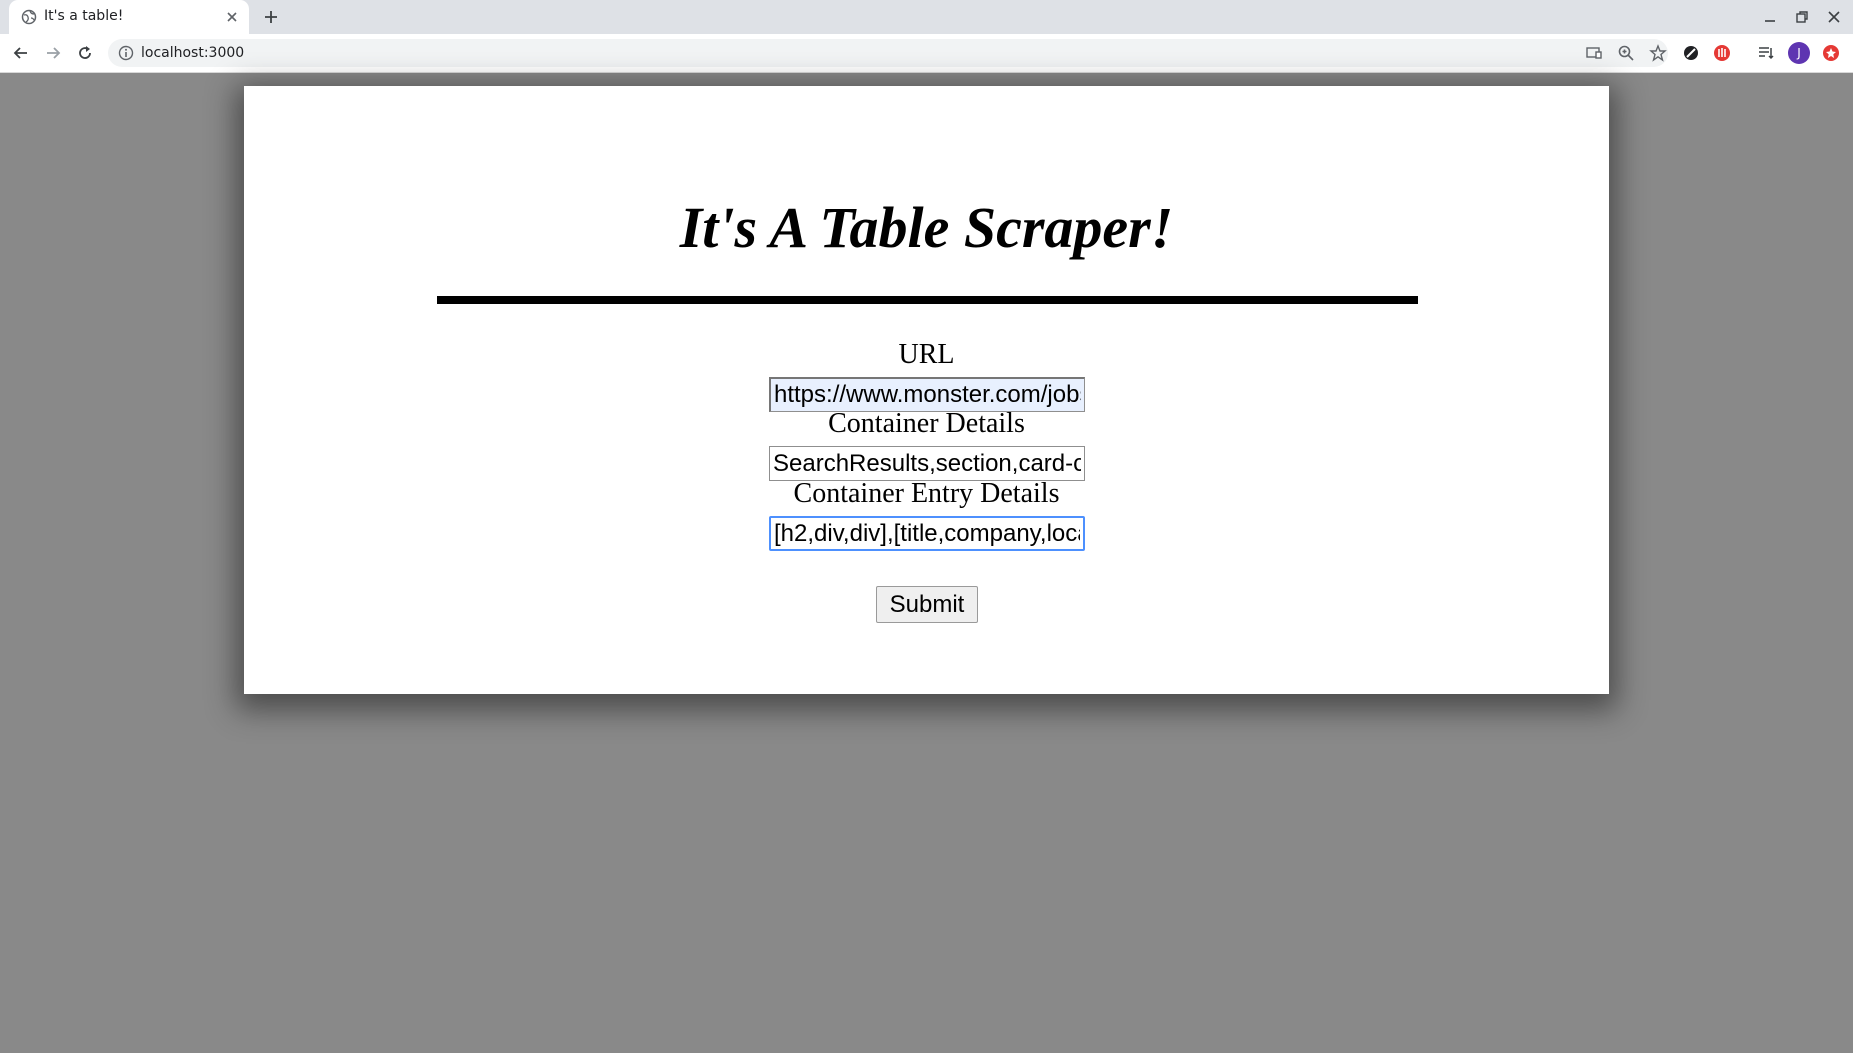 Image resolution: width=1853 pixels, height=1053 pixels. Describe the element at coordinates (126, 53) in the screenshot. I see `info-icon` at that location.